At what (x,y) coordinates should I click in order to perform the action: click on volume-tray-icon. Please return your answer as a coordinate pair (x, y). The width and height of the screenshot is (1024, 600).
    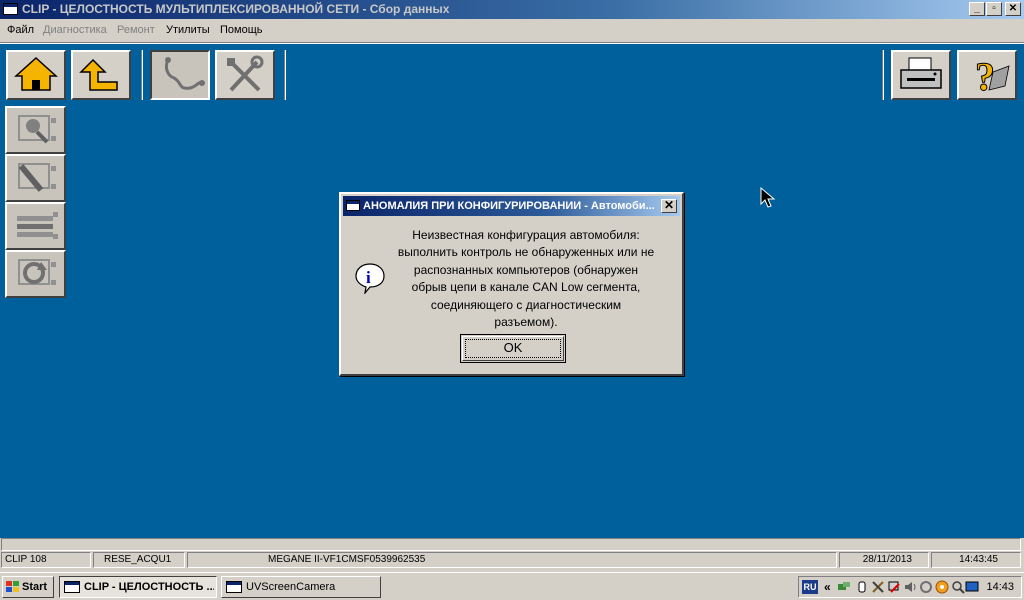
    Looking at the image, I should click on (910, 587).